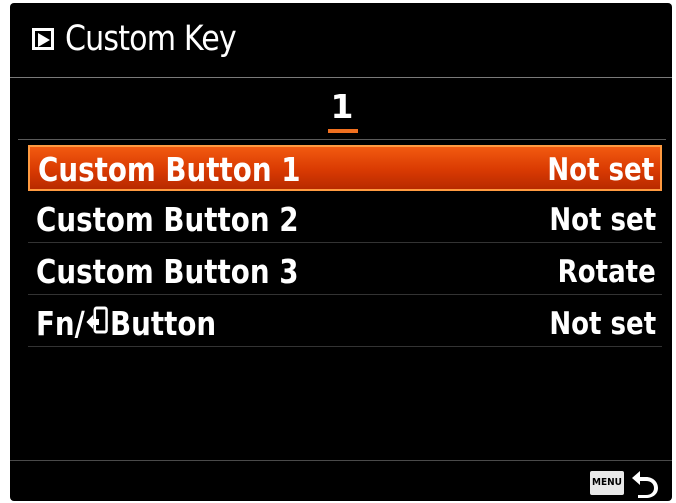 This screenshot has height=503, width=676. I want to click on menu-footer: MENU, so click(341, 480).